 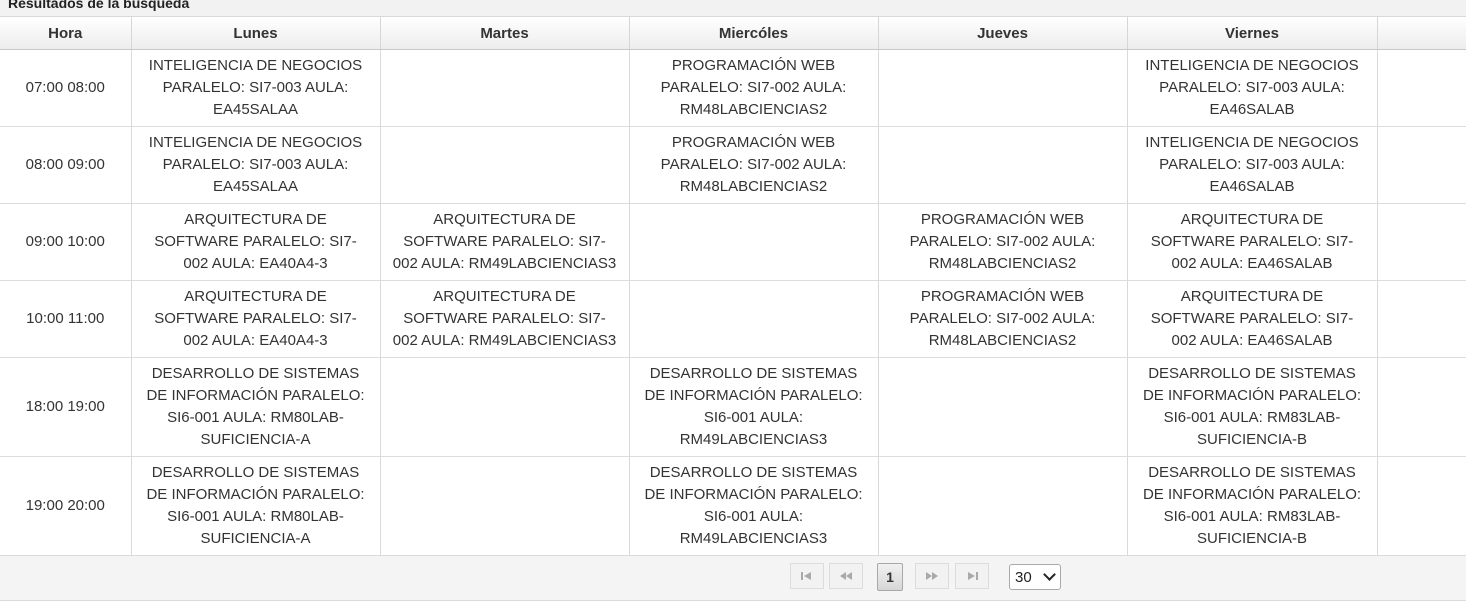 What do you see at coordinates (1035, 577) in the screenshot?
I see `rows-per-page-select: 30` at bounding box center [1035, 577].